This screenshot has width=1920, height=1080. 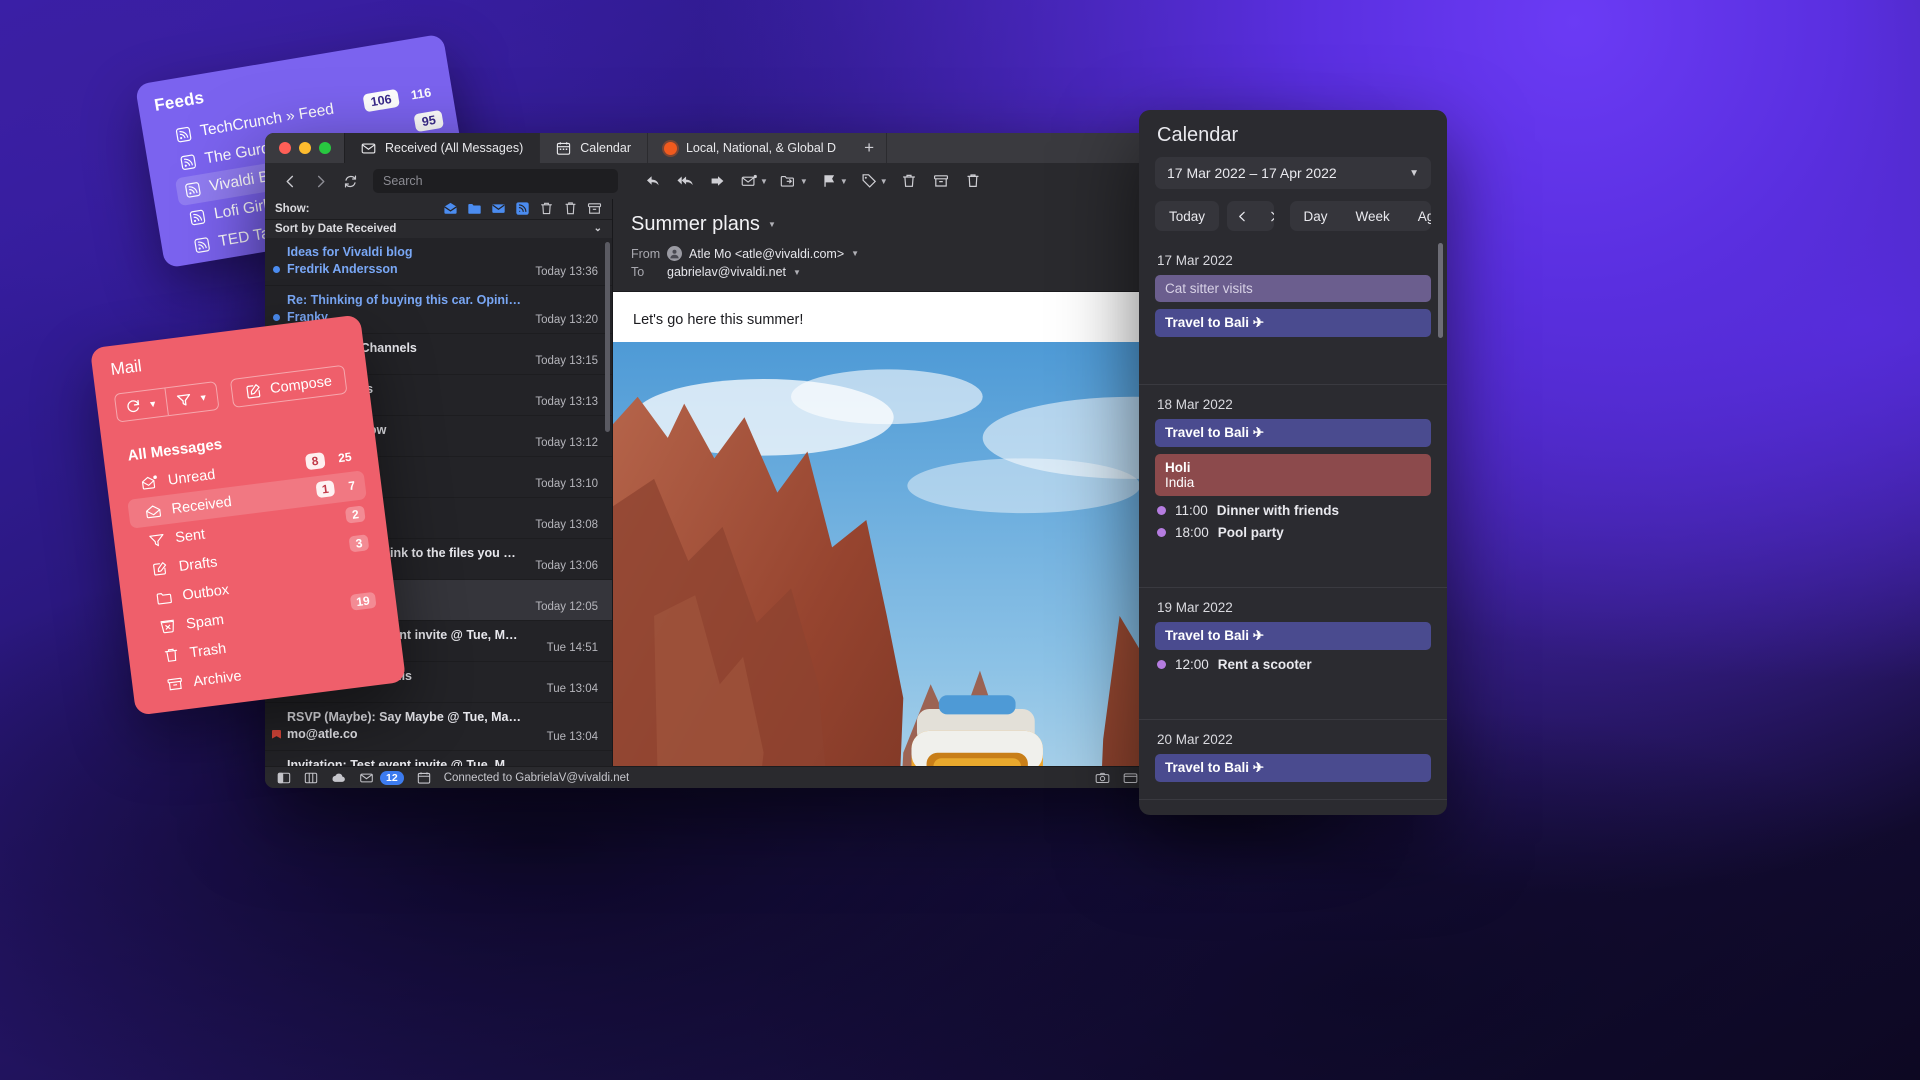 I want to click on refresh-button: ▼, so click(x=141, y=404).